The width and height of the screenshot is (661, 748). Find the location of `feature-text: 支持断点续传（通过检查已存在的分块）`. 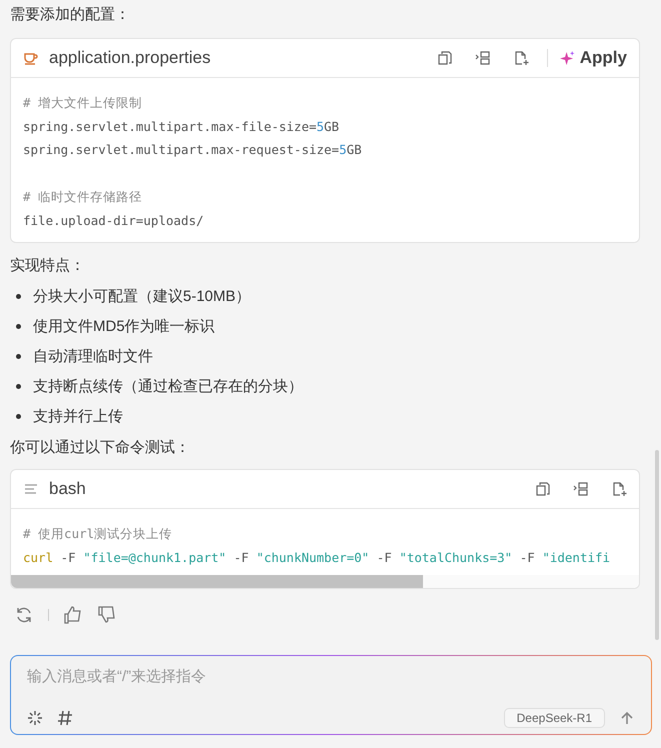

feature-text: 支持断点续传（通过检查已存在的分块） is located at coordinates (168, 386).